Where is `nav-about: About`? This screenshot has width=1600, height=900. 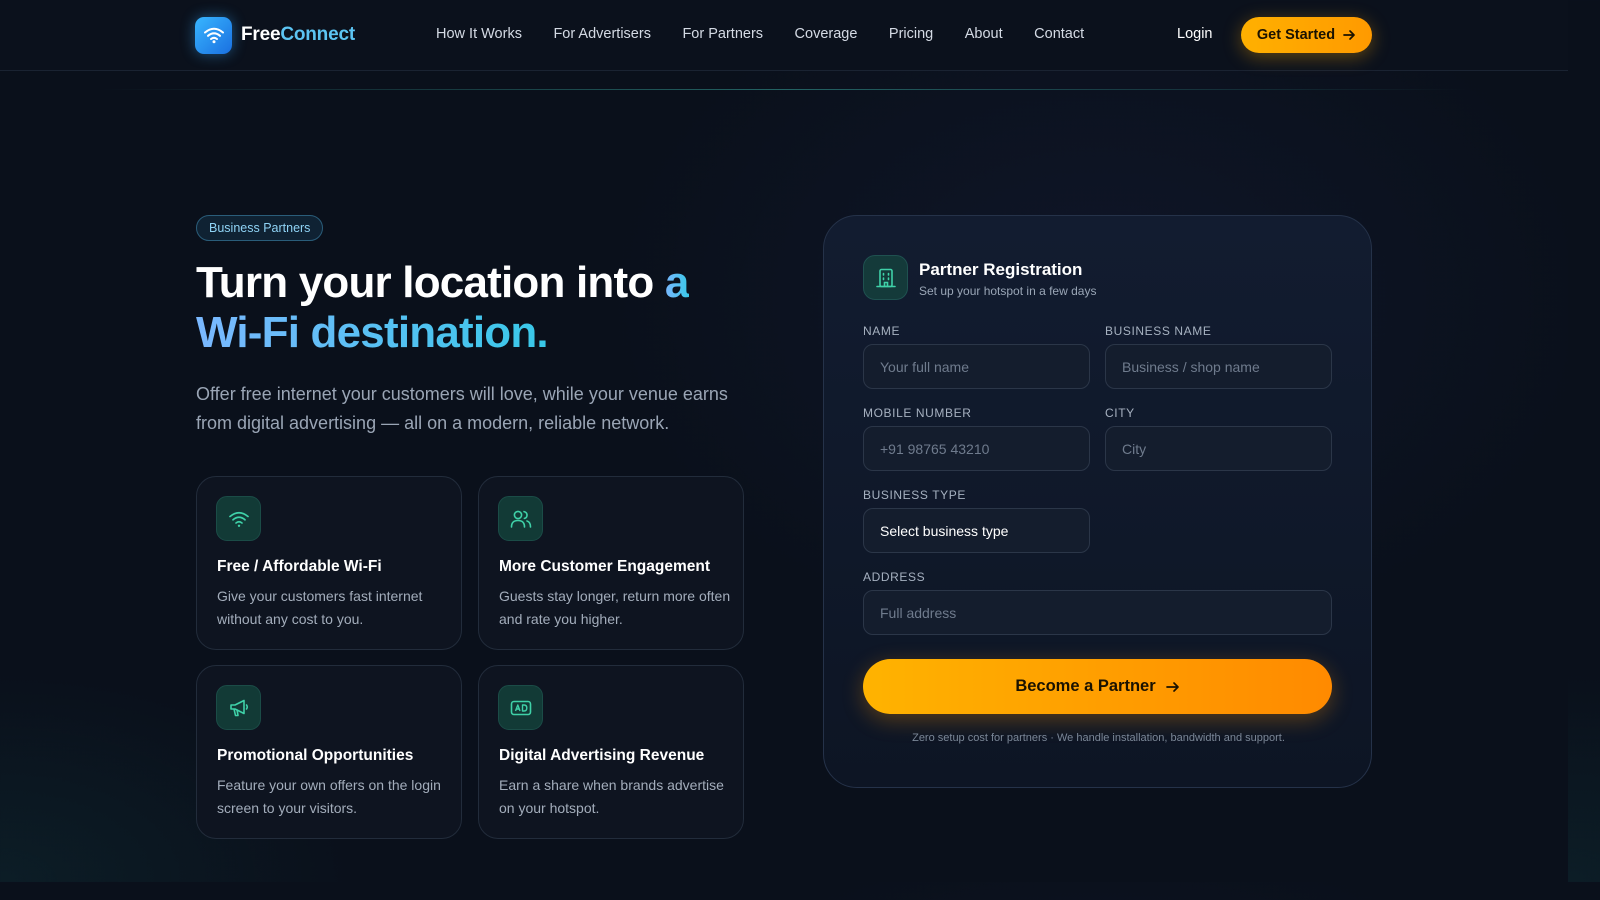 nav-about: About is located at coordinates (984, 34).